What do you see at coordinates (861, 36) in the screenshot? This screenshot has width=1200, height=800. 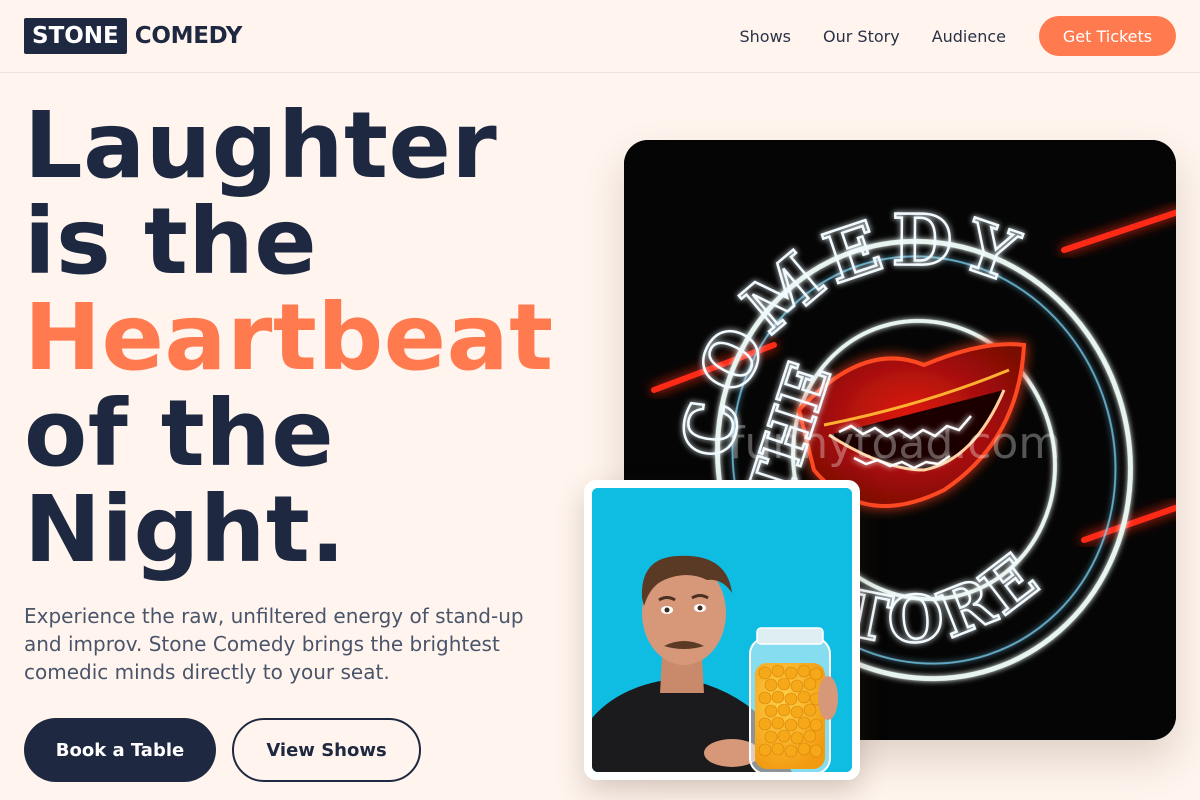 I see `nav-link-our-story: Our Story` at bounding box center [861, 36].